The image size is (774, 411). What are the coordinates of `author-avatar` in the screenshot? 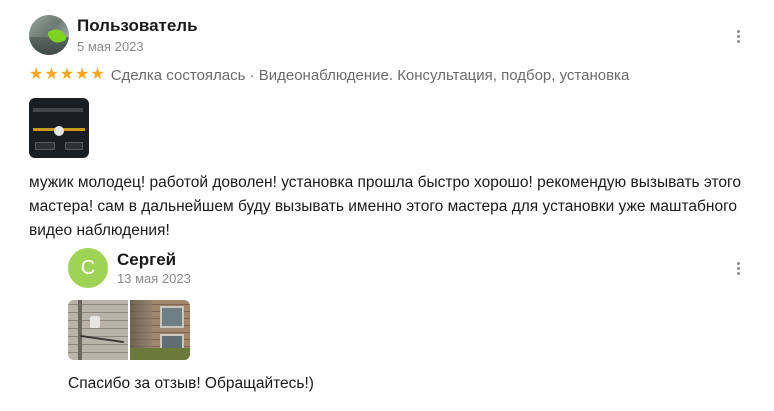 It's located at (49, 35).